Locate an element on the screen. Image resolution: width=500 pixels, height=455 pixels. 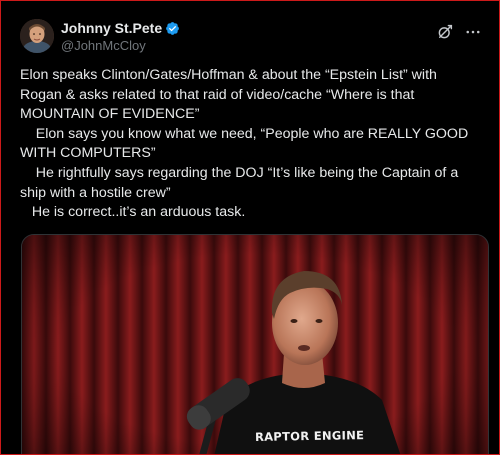
avatar-image is located at coordinates (37, 36).